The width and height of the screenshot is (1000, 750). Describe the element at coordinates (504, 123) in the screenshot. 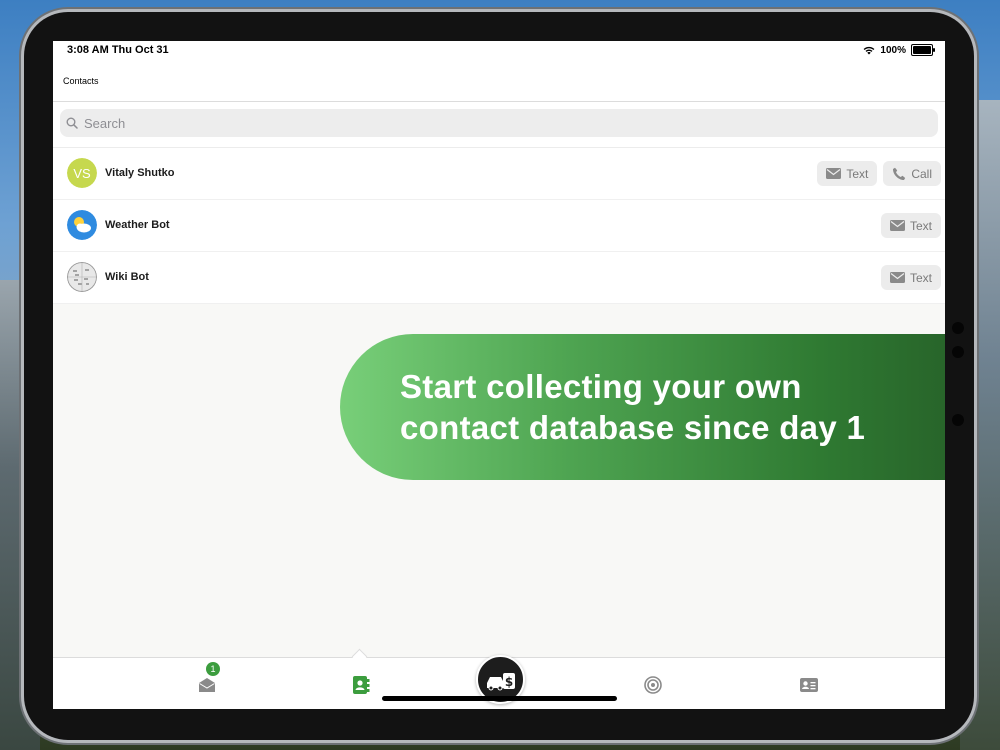

I see `search-input` at that location.